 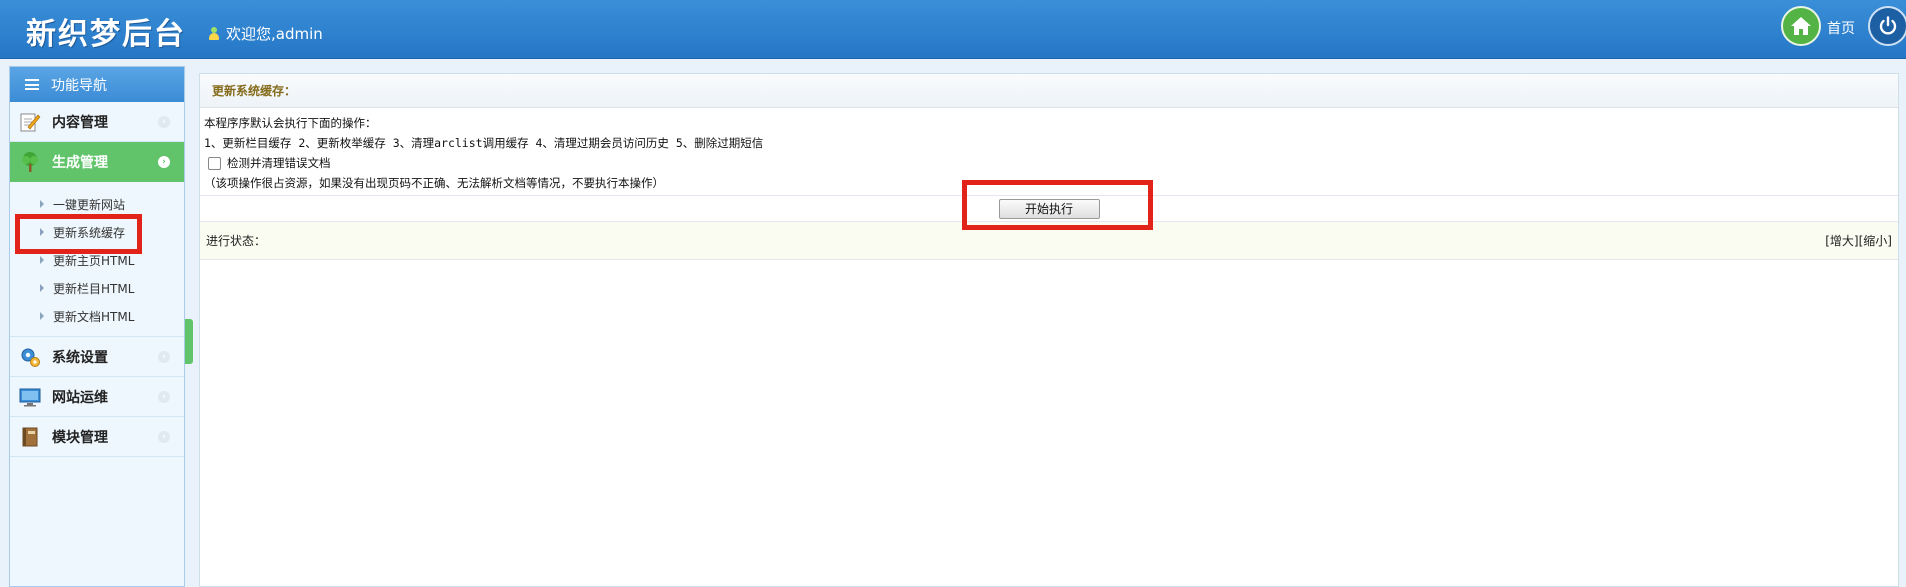 I want to click on home-icon, so click(x=1801, y=26).